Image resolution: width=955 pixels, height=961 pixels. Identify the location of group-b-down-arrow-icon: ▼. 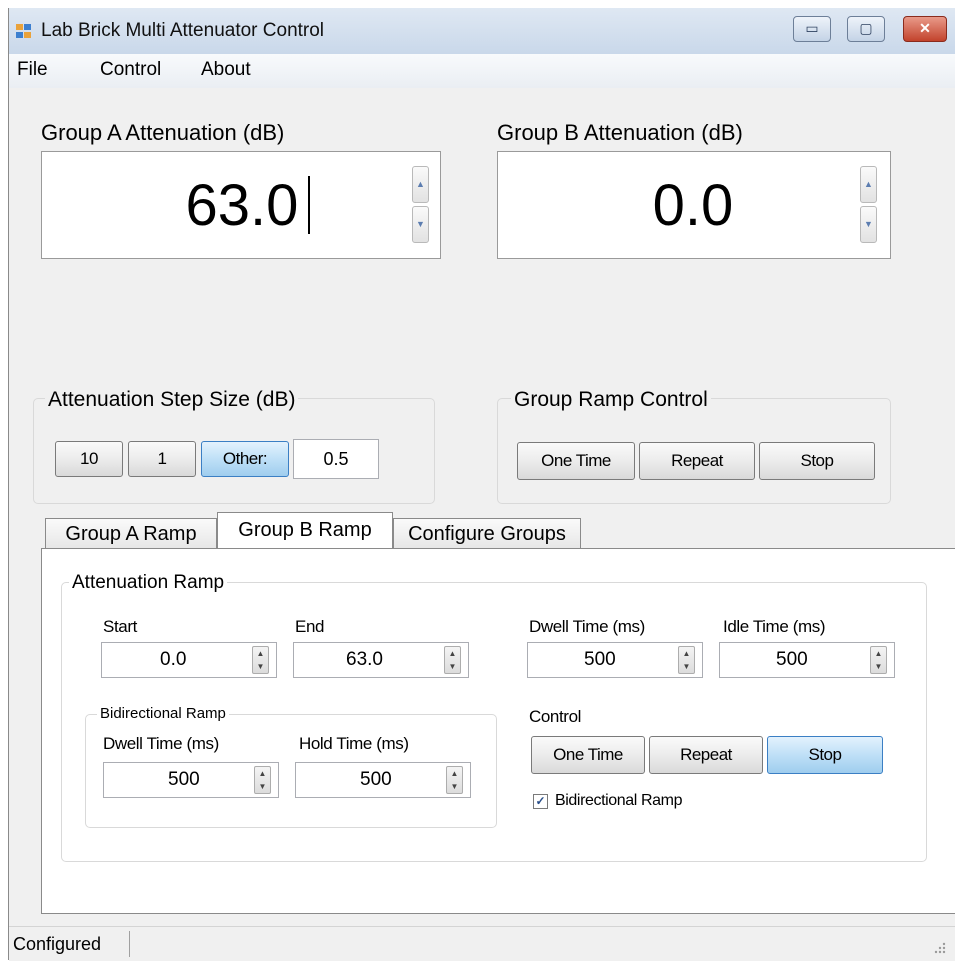
(868, 224).